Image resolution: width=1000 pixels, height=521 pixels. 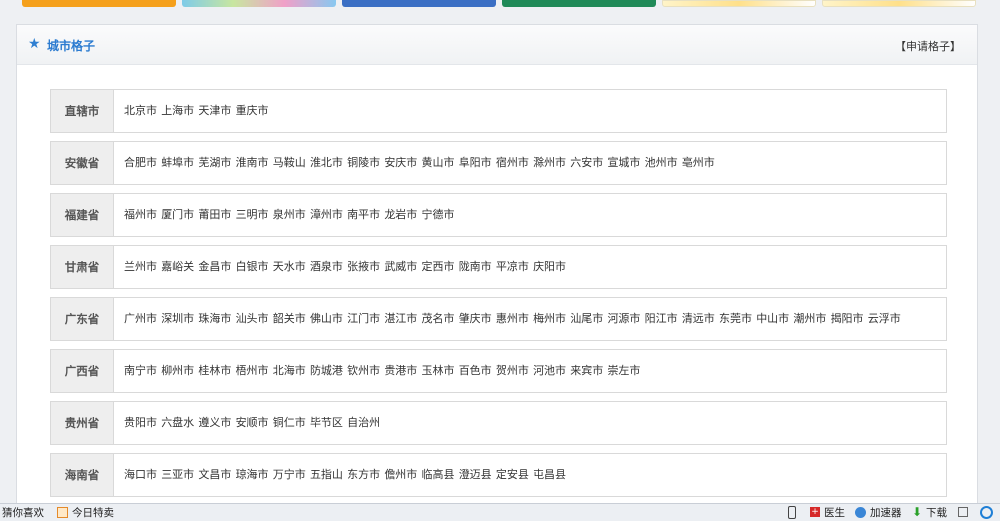 I want to click on city-link: 铜陵市, so click(x=363, y=163).